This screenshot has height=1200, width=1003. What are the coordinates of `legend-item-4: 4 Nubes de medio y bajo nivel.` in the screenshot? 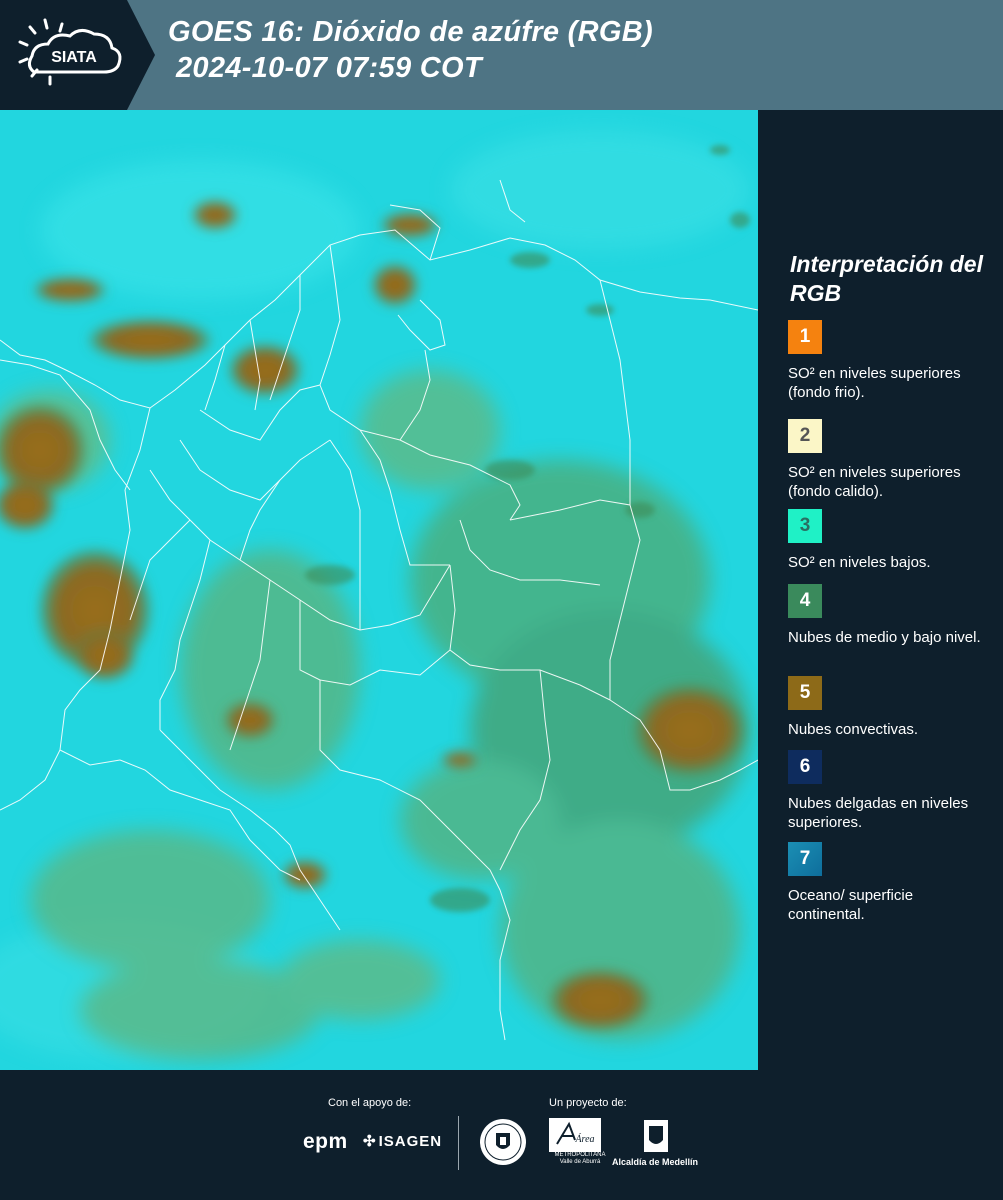 It's located at (888, 615).